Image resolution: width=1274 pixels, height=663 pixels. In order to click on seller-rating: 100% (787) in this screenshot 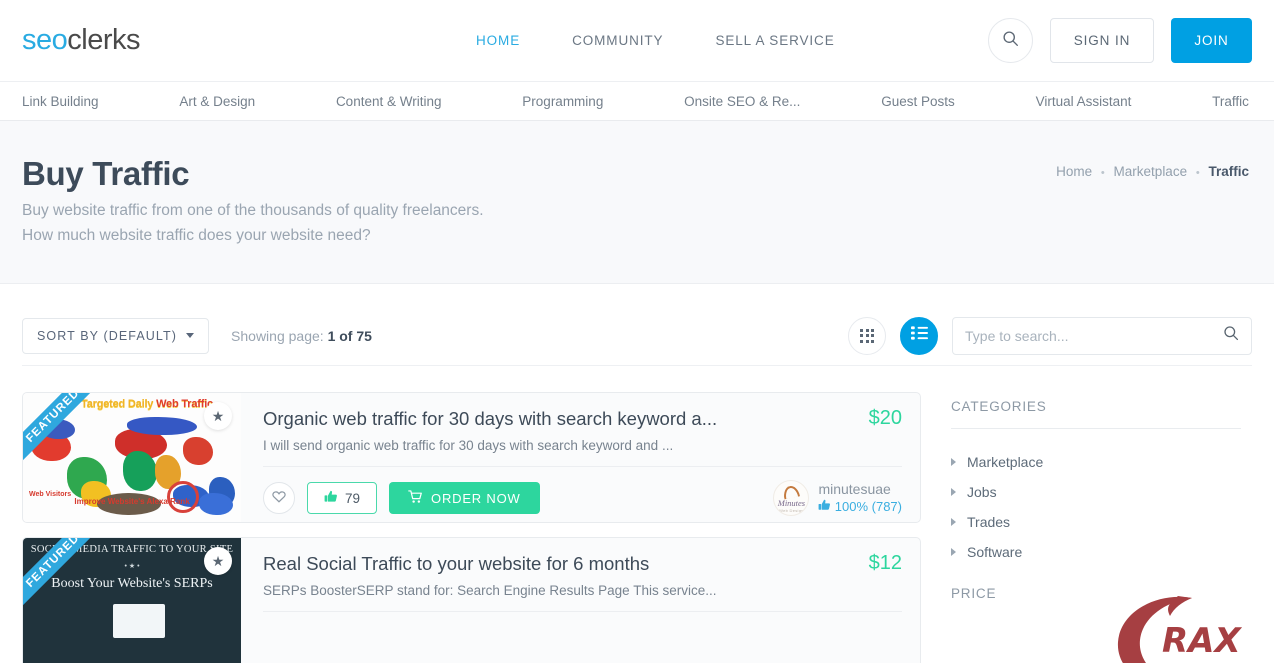, I will do `click(860, 507)`.